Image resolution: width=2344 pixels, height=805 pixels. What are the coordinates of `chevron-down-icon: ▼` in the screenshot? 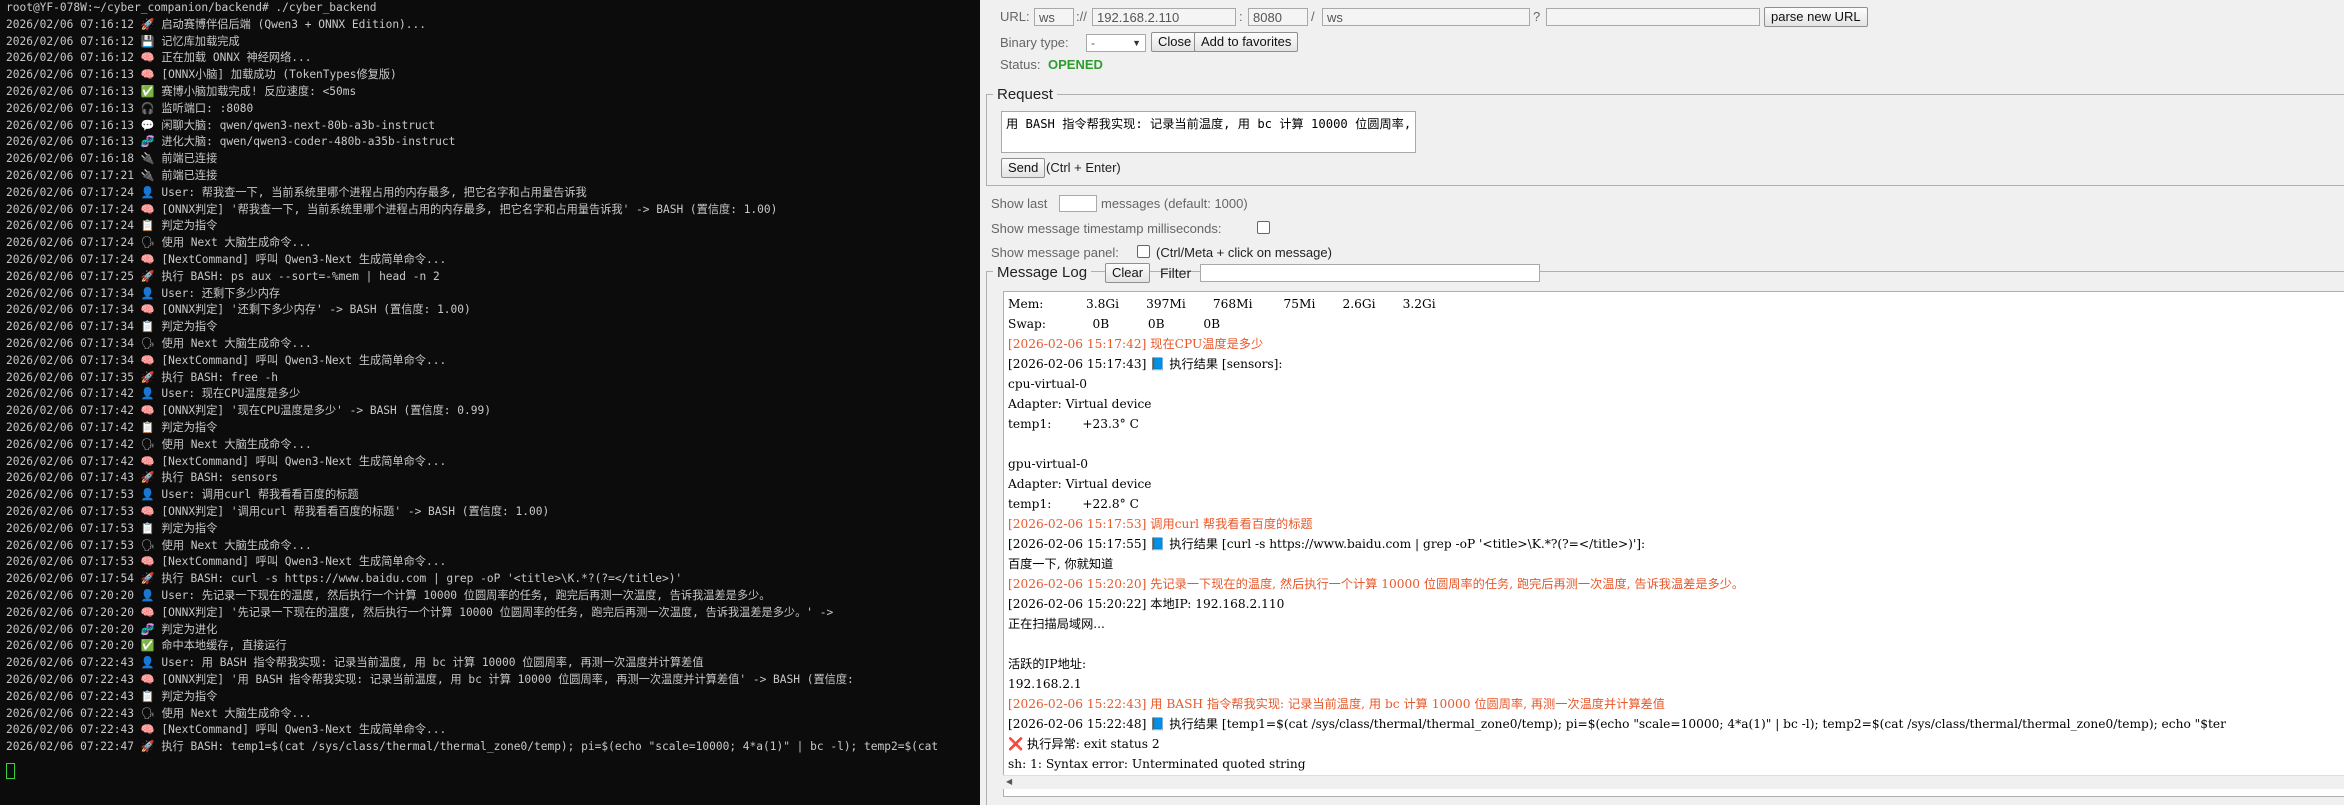 It's located at (1136, 43).